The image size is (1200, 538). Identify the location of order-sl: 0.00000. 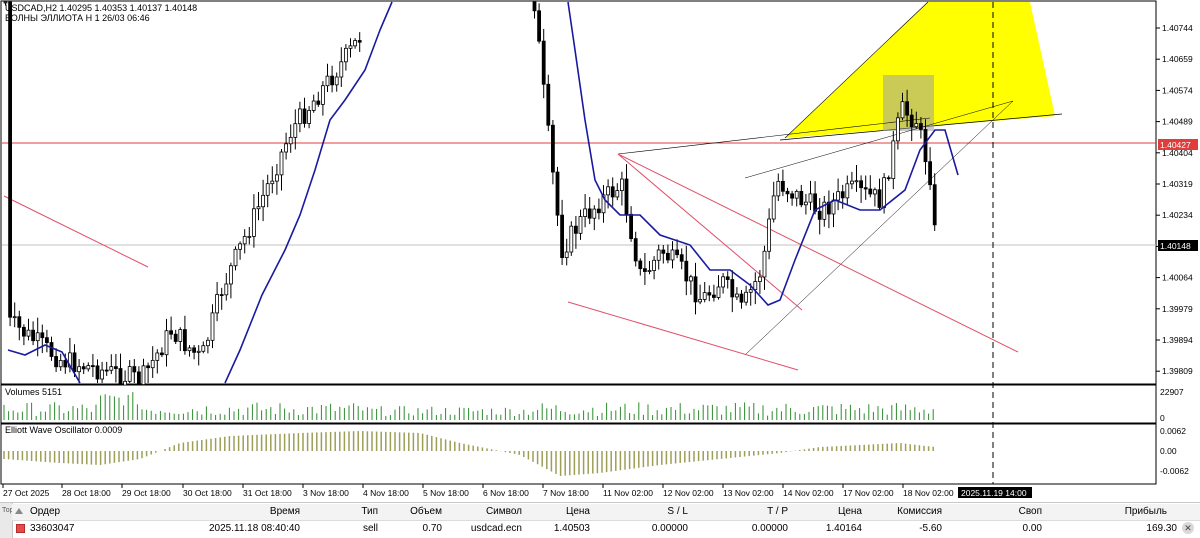
(660, 528).